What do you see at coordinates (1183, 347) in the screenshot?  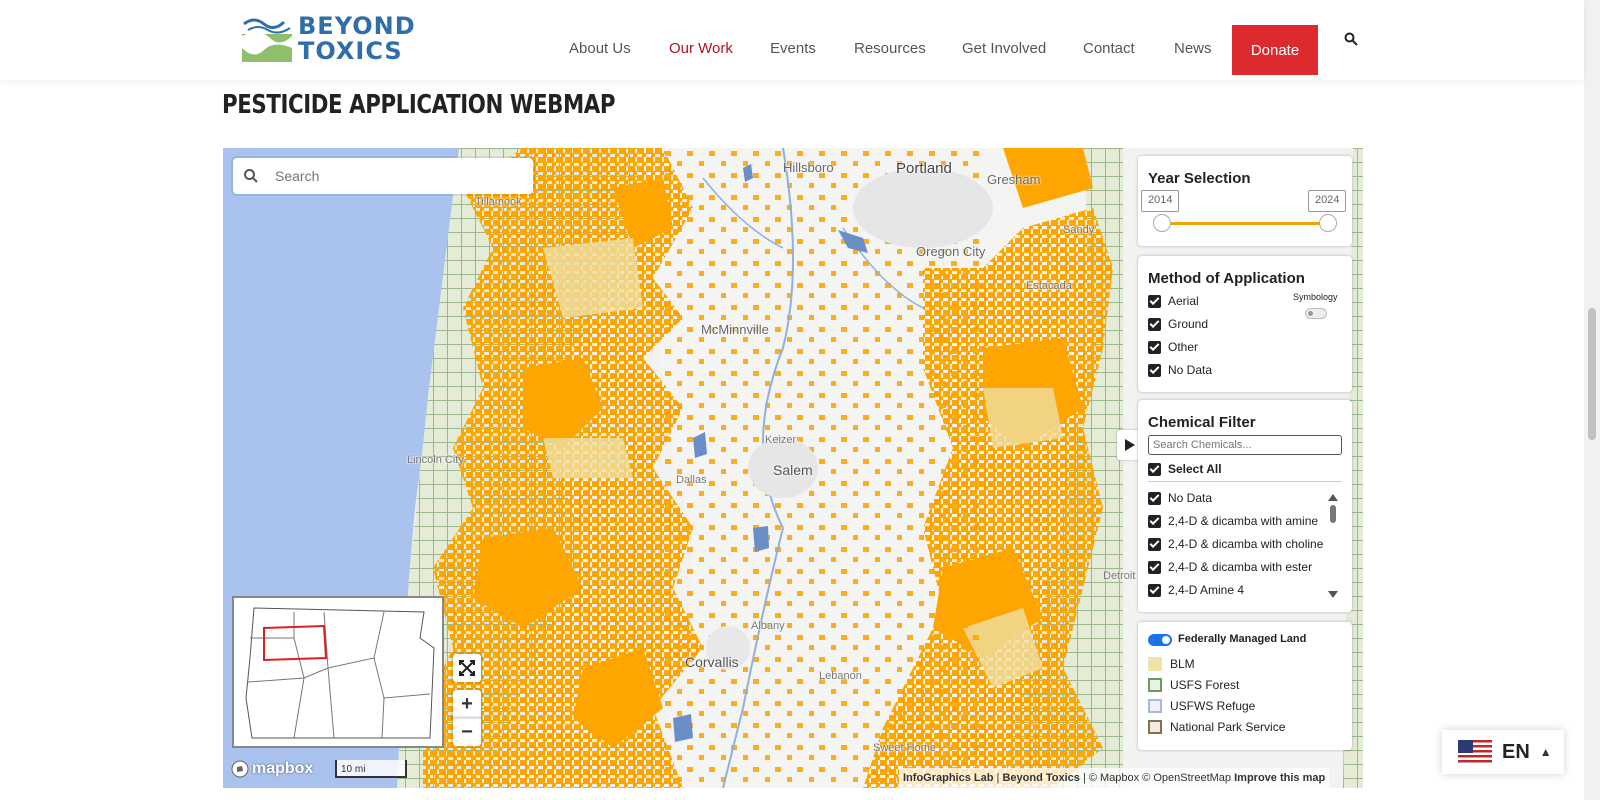 I see `method-label: Other` at bounding box center [1183, 347].